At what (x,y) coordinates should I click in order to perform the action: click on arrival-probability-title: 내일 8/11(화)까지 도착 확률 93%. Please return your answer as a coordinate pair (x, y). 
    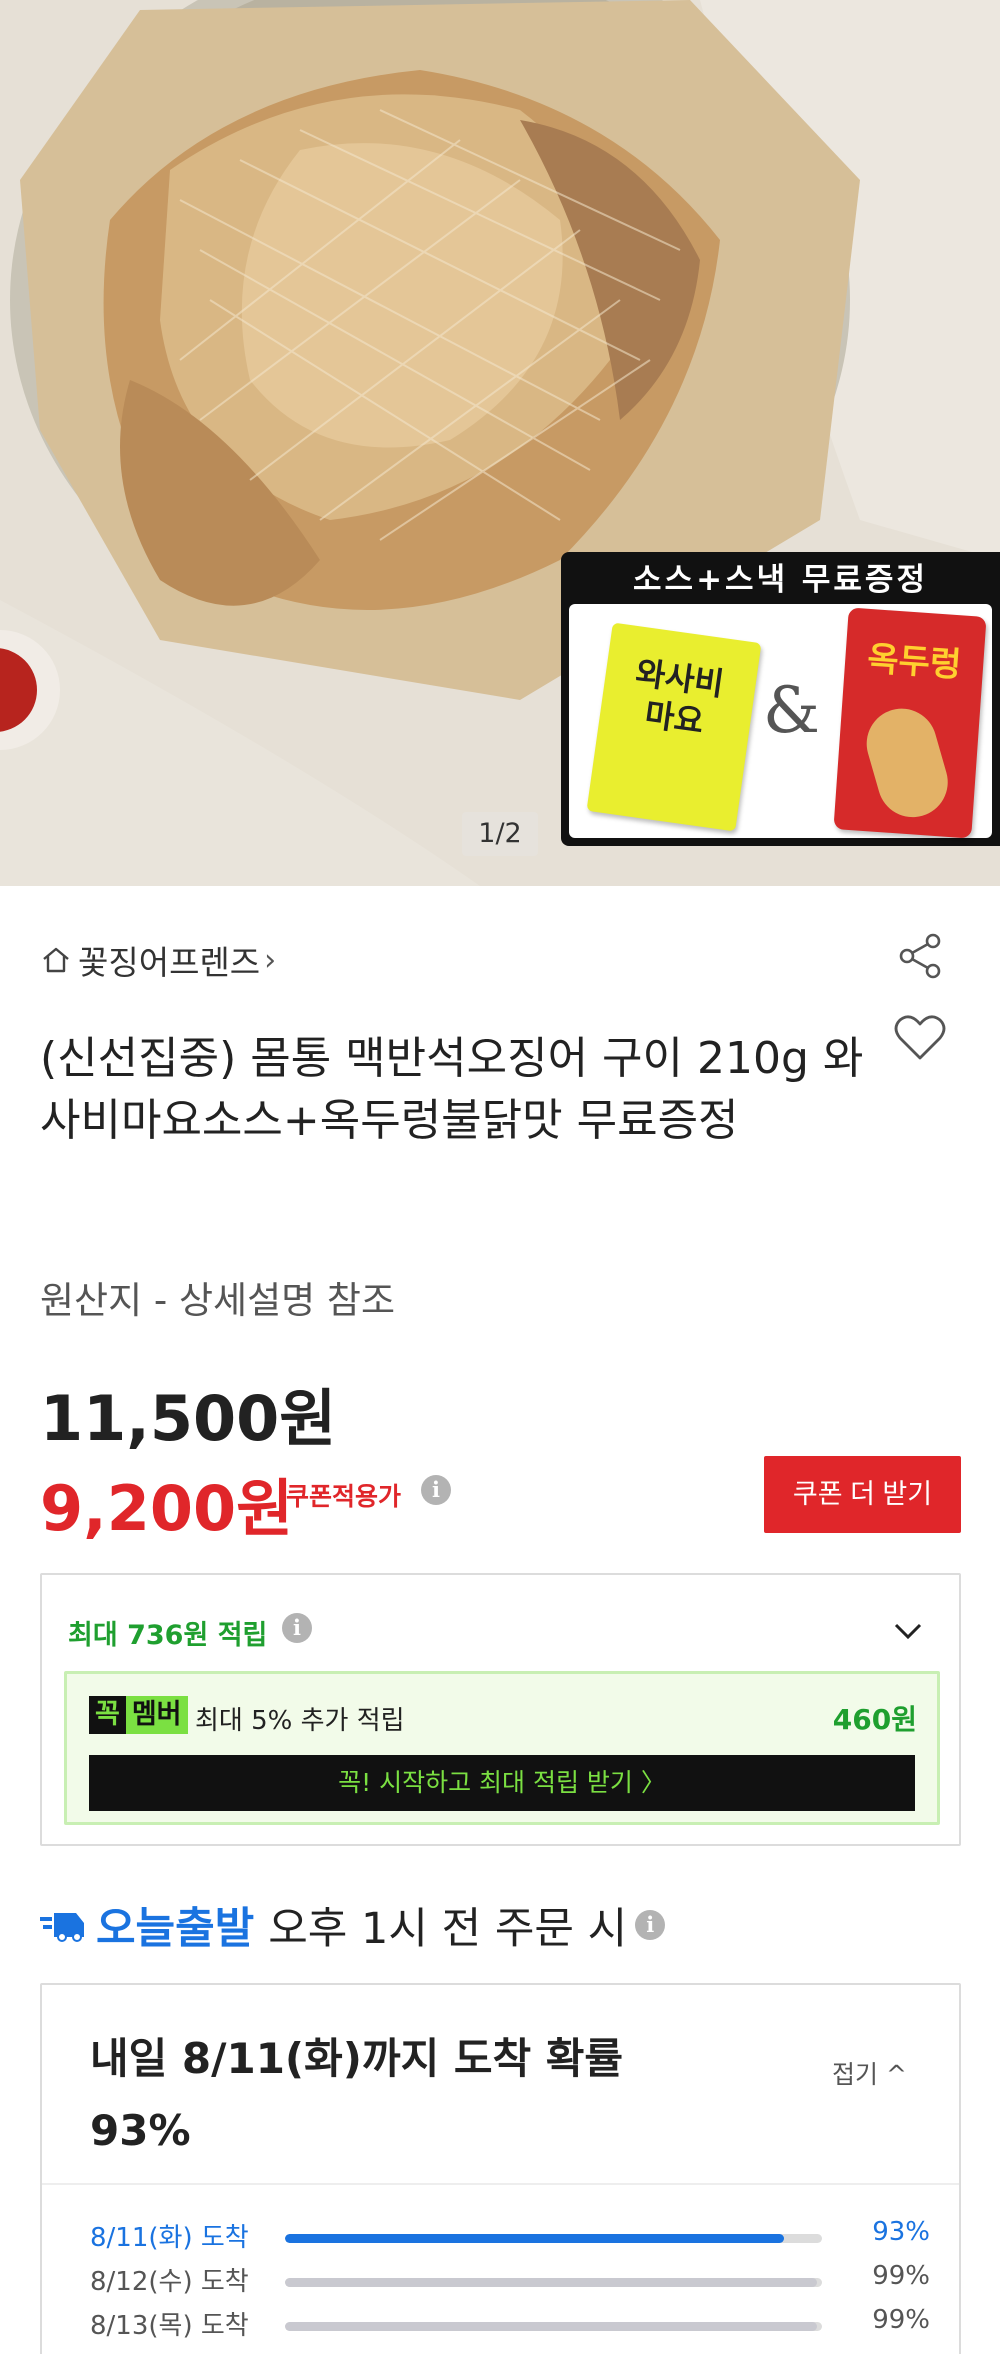
    Looking at the image, I should click on (357, 2094).